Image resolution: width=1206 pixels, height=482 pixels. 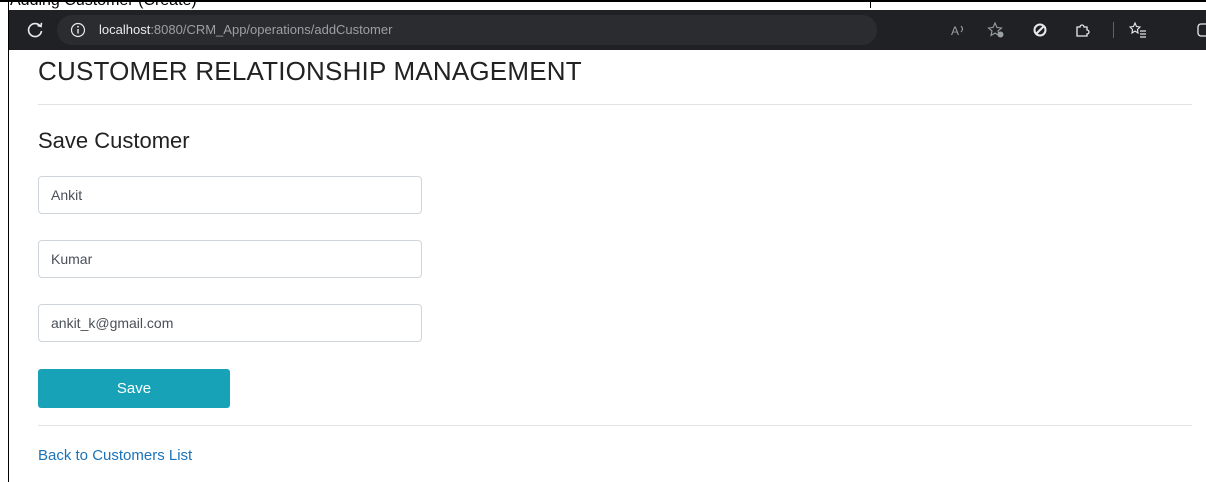 What do you see at coordinates (1200, 30) in the screenshot?
I see `collections-icon` at bounding box center [1200, 30].